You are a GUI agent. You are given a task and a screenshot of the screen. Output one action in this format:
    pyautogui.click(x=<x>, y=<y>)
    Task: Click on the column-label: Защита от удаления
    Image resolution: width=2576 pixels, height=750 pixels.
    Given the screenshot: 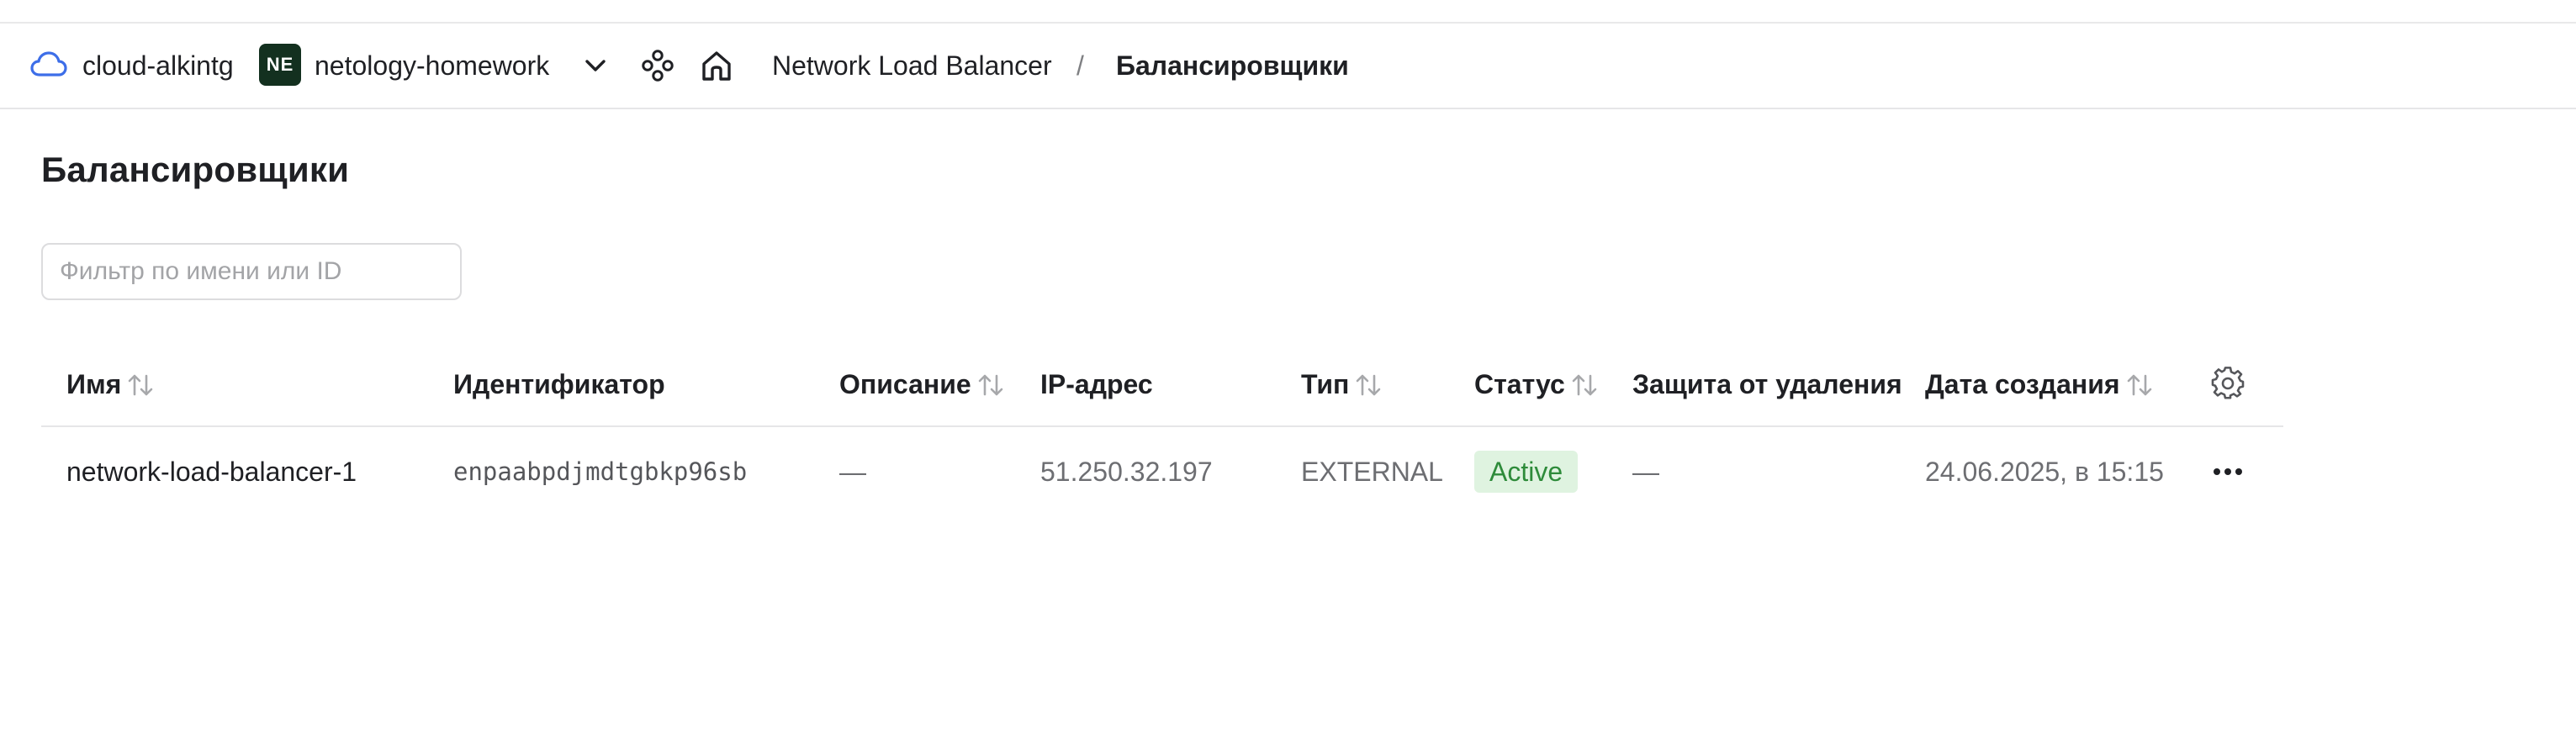 What is the action you would take?
    pyautogui.click(x=1767, y=384)
    